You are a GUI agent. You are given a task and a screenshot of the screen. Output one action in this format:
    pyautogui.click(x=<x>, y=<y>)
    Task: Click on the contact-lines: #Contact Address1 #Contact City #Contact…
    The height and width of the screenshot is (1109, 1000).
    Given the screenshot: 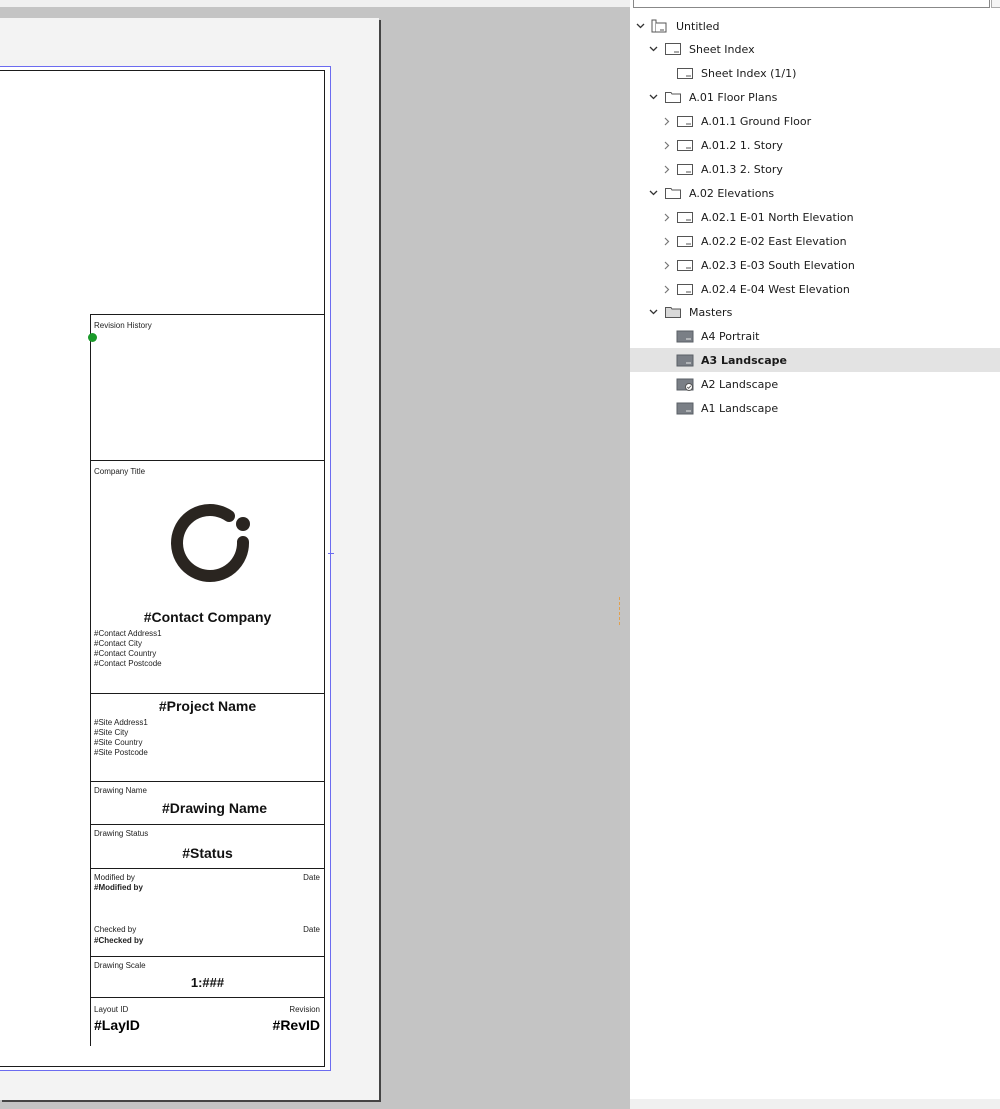 What is the action you would take?
    pyautogui.click(x=128, y=649)
    